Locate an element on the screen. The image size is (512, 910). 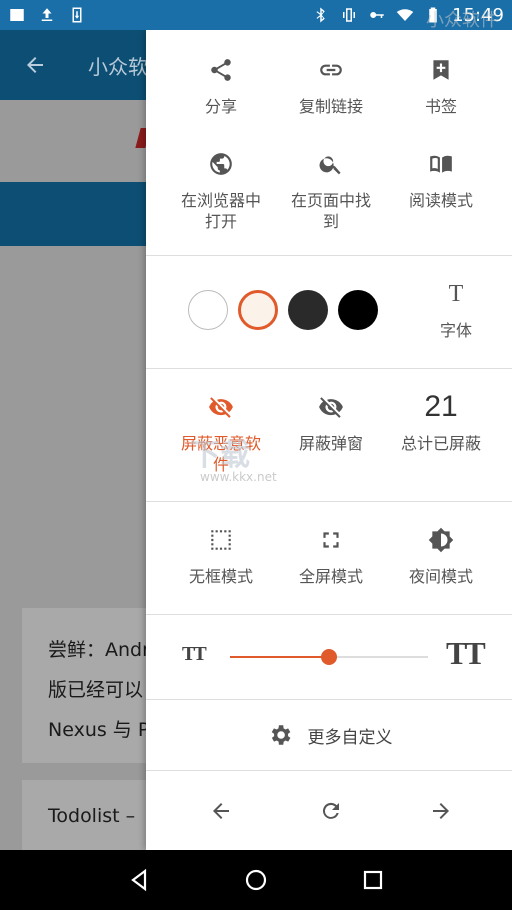
block-malware-button: 屏蔽恶意软件 is located at coordinates (221, 434).